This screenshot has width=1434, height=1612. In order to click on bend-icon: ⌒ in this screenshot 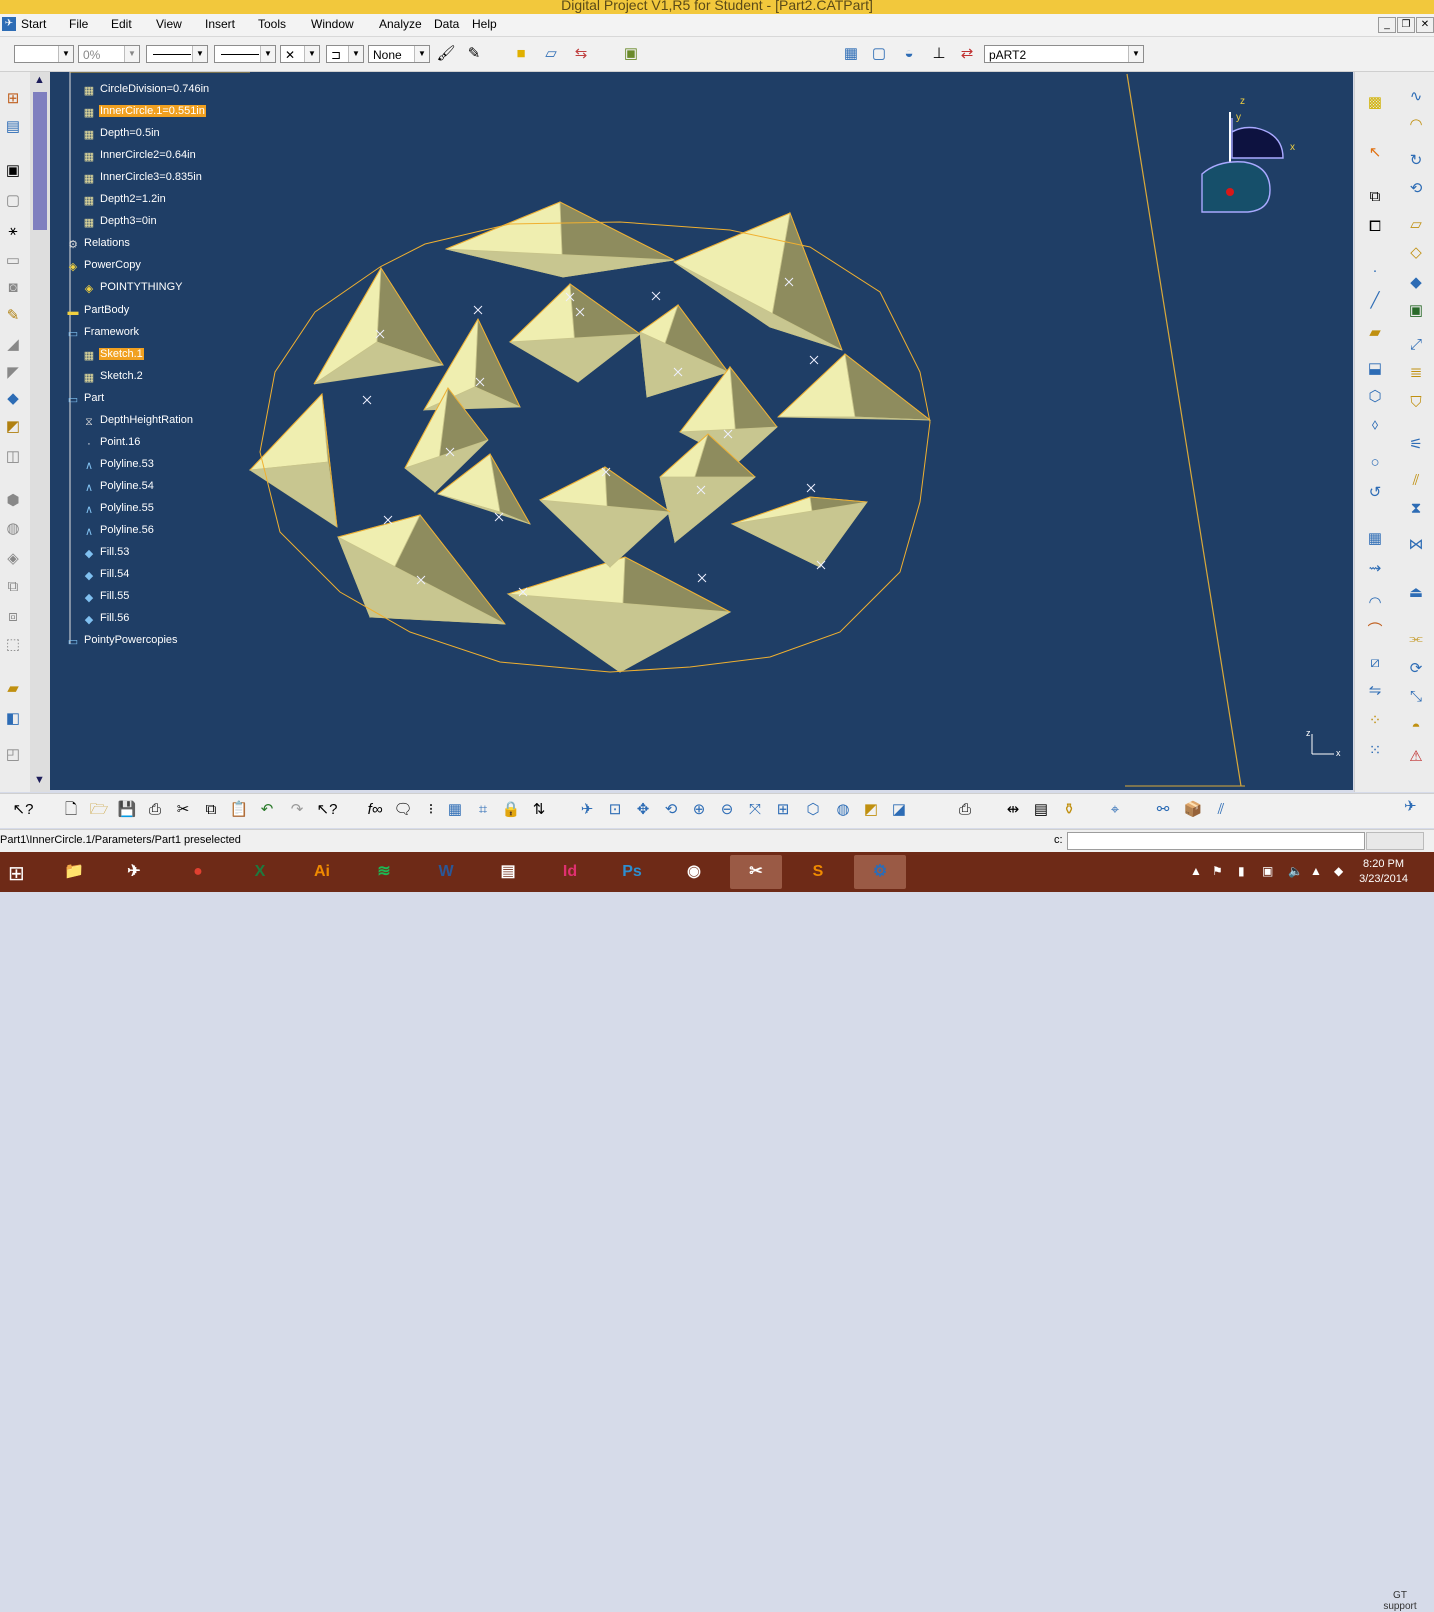, I will do `click(1375, 631)`.